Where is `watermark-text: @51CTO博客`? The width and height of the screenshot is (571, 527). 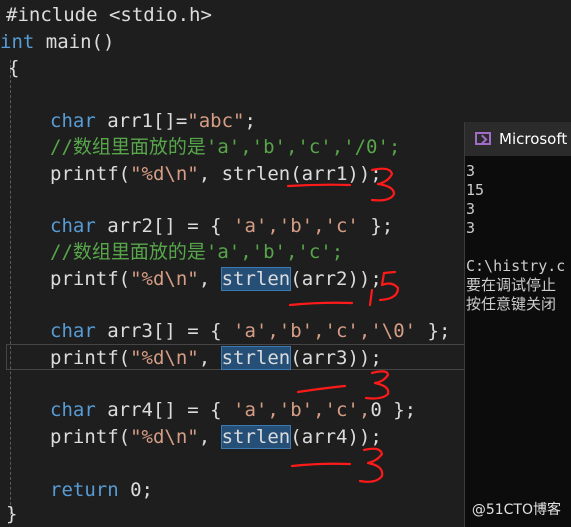 watermark-text: @51CTO博客 is located at coordinates (516, 510).